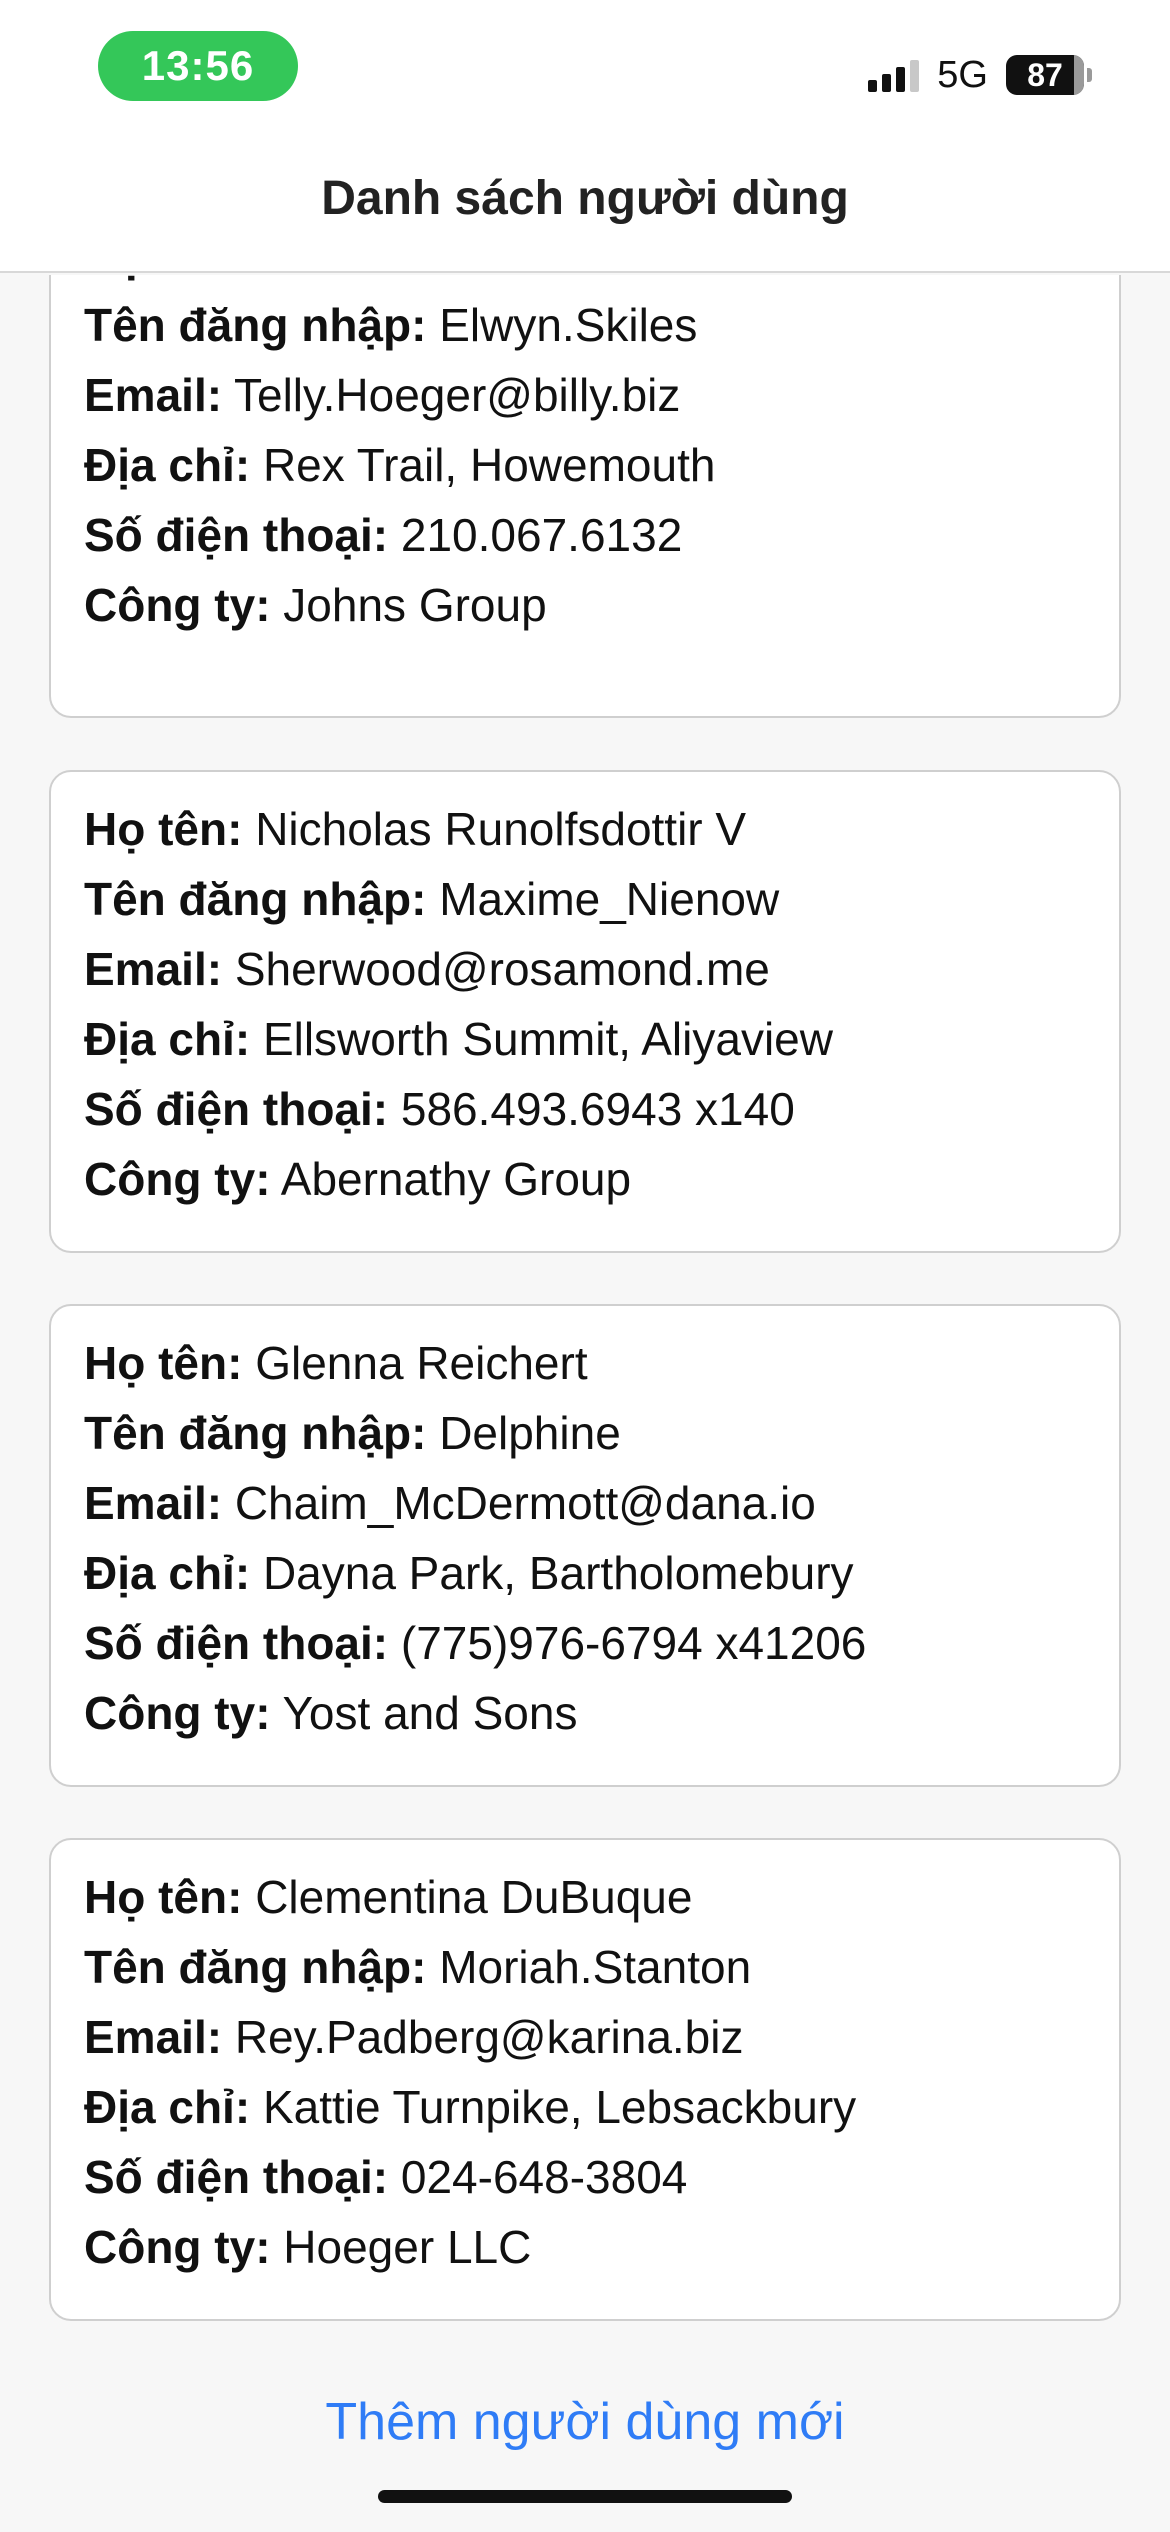 This screenshot has height=2532, width=1170. Describe the element at coordinates (489, 465) in the screenshot. I see `user-address: Rex Trail, Howemouth` at that location.